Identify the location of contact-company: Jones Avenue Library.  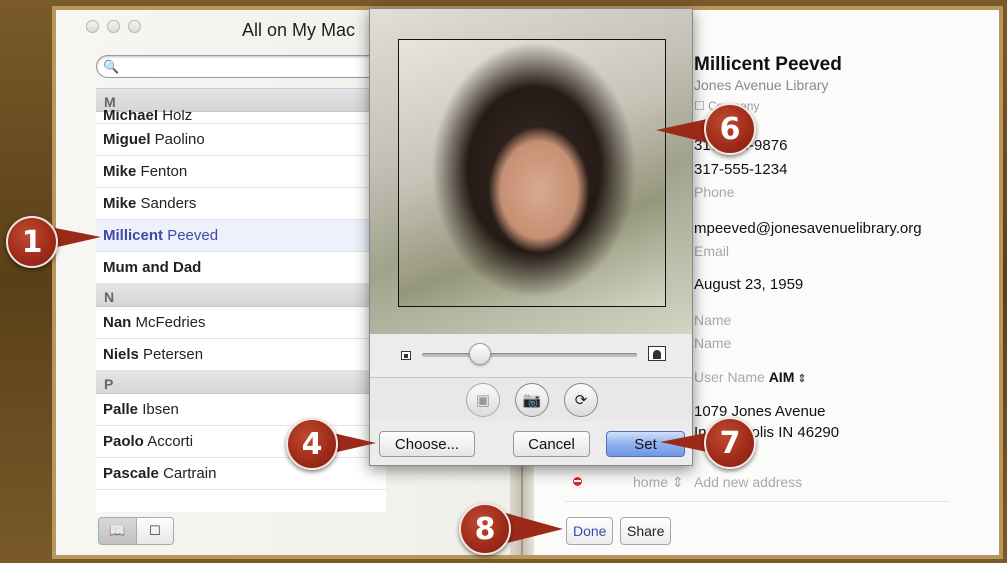
(761, 85).